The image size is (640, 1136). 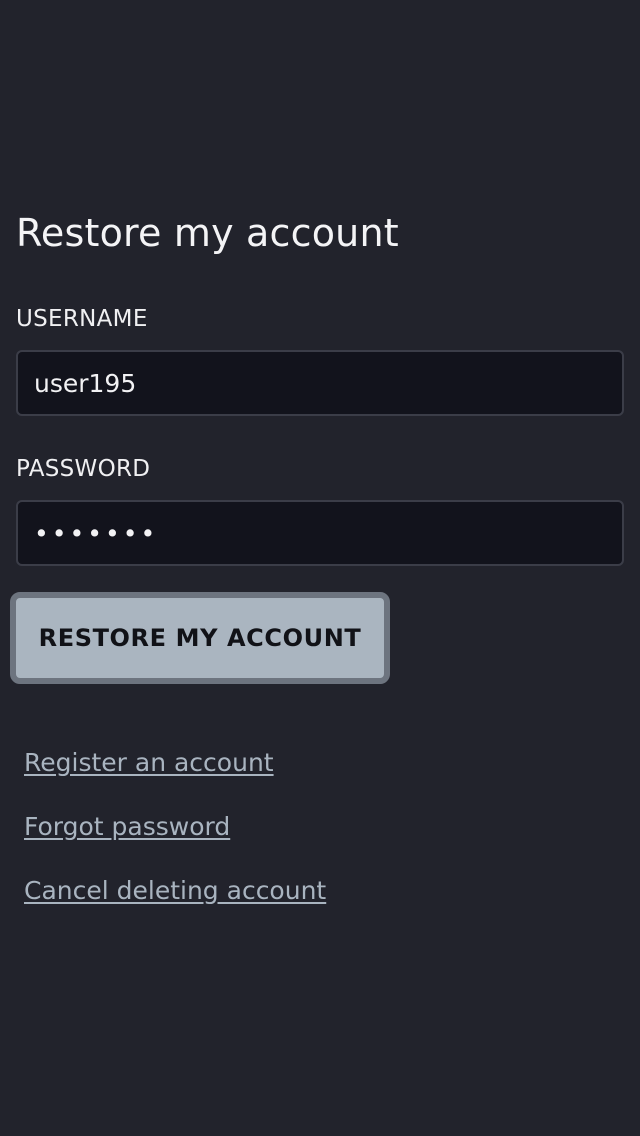 I want to click on username-label: USERNAME, so click(x=82, y=319).